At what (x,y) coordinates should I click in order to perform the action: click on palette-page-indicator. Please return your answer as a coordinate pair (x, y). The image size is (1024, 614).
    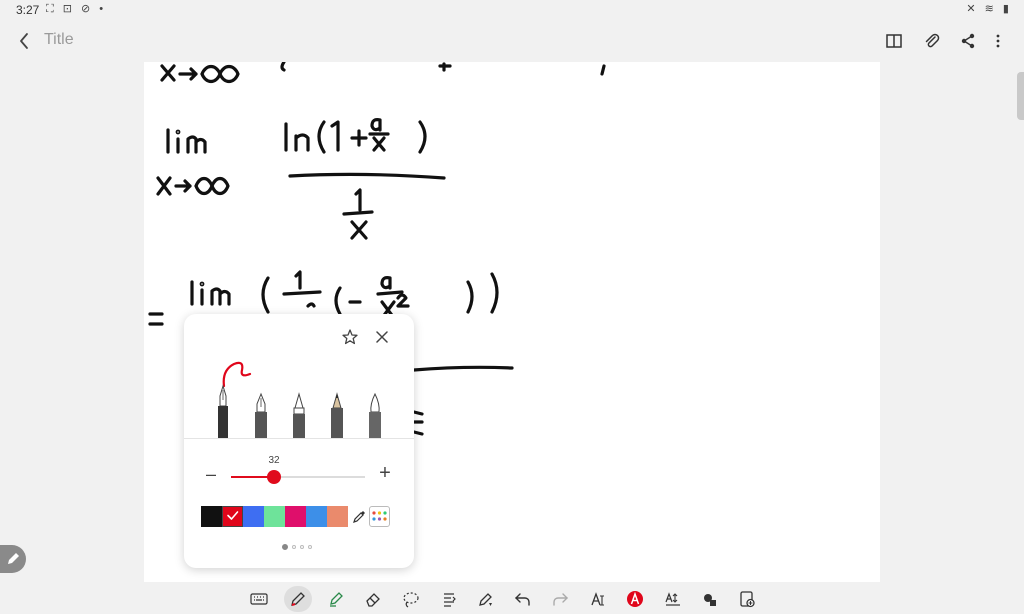
    Looking at the image, I should click on (297, 547).